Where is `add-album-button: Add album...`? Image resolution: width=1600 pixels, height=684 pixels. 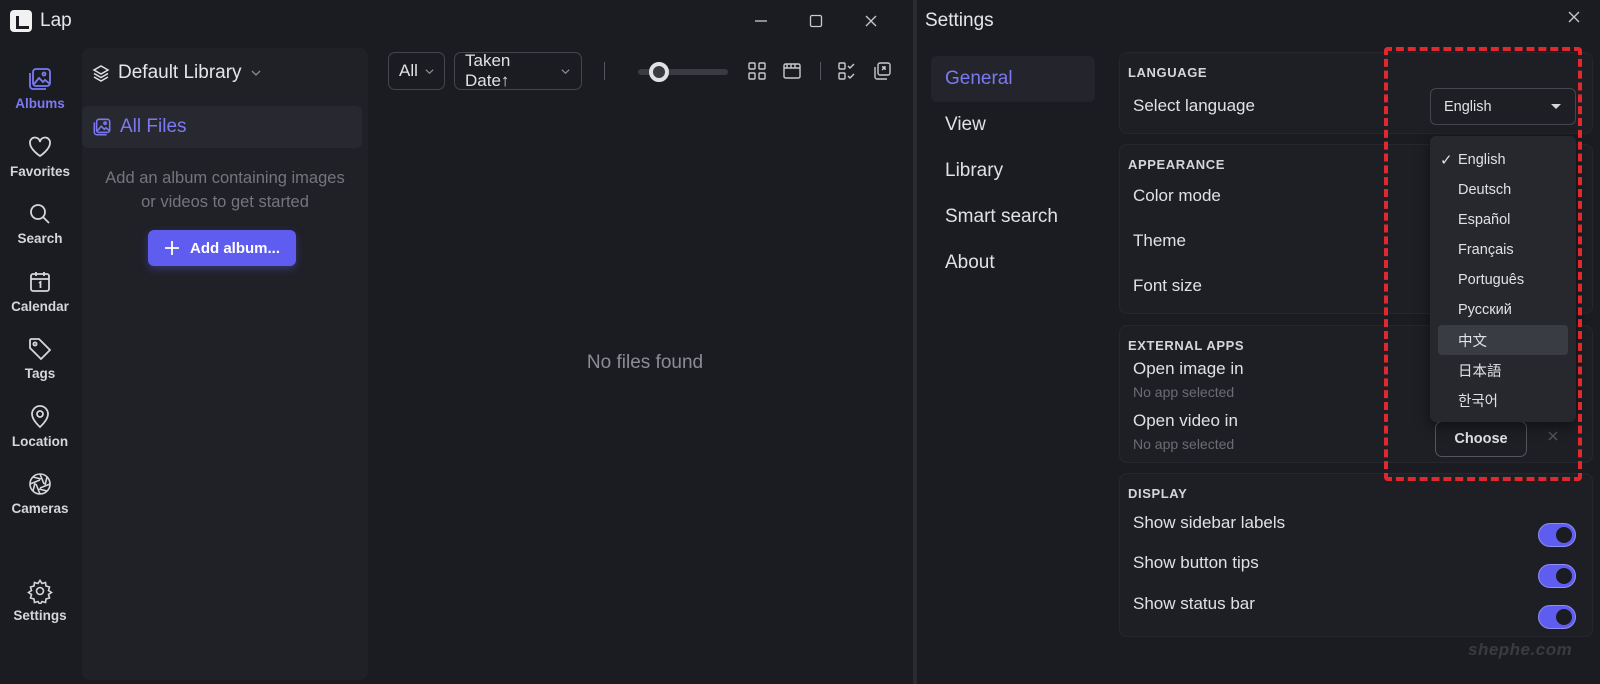
add-album-button: Add album... is located at coordinates (222, 248).